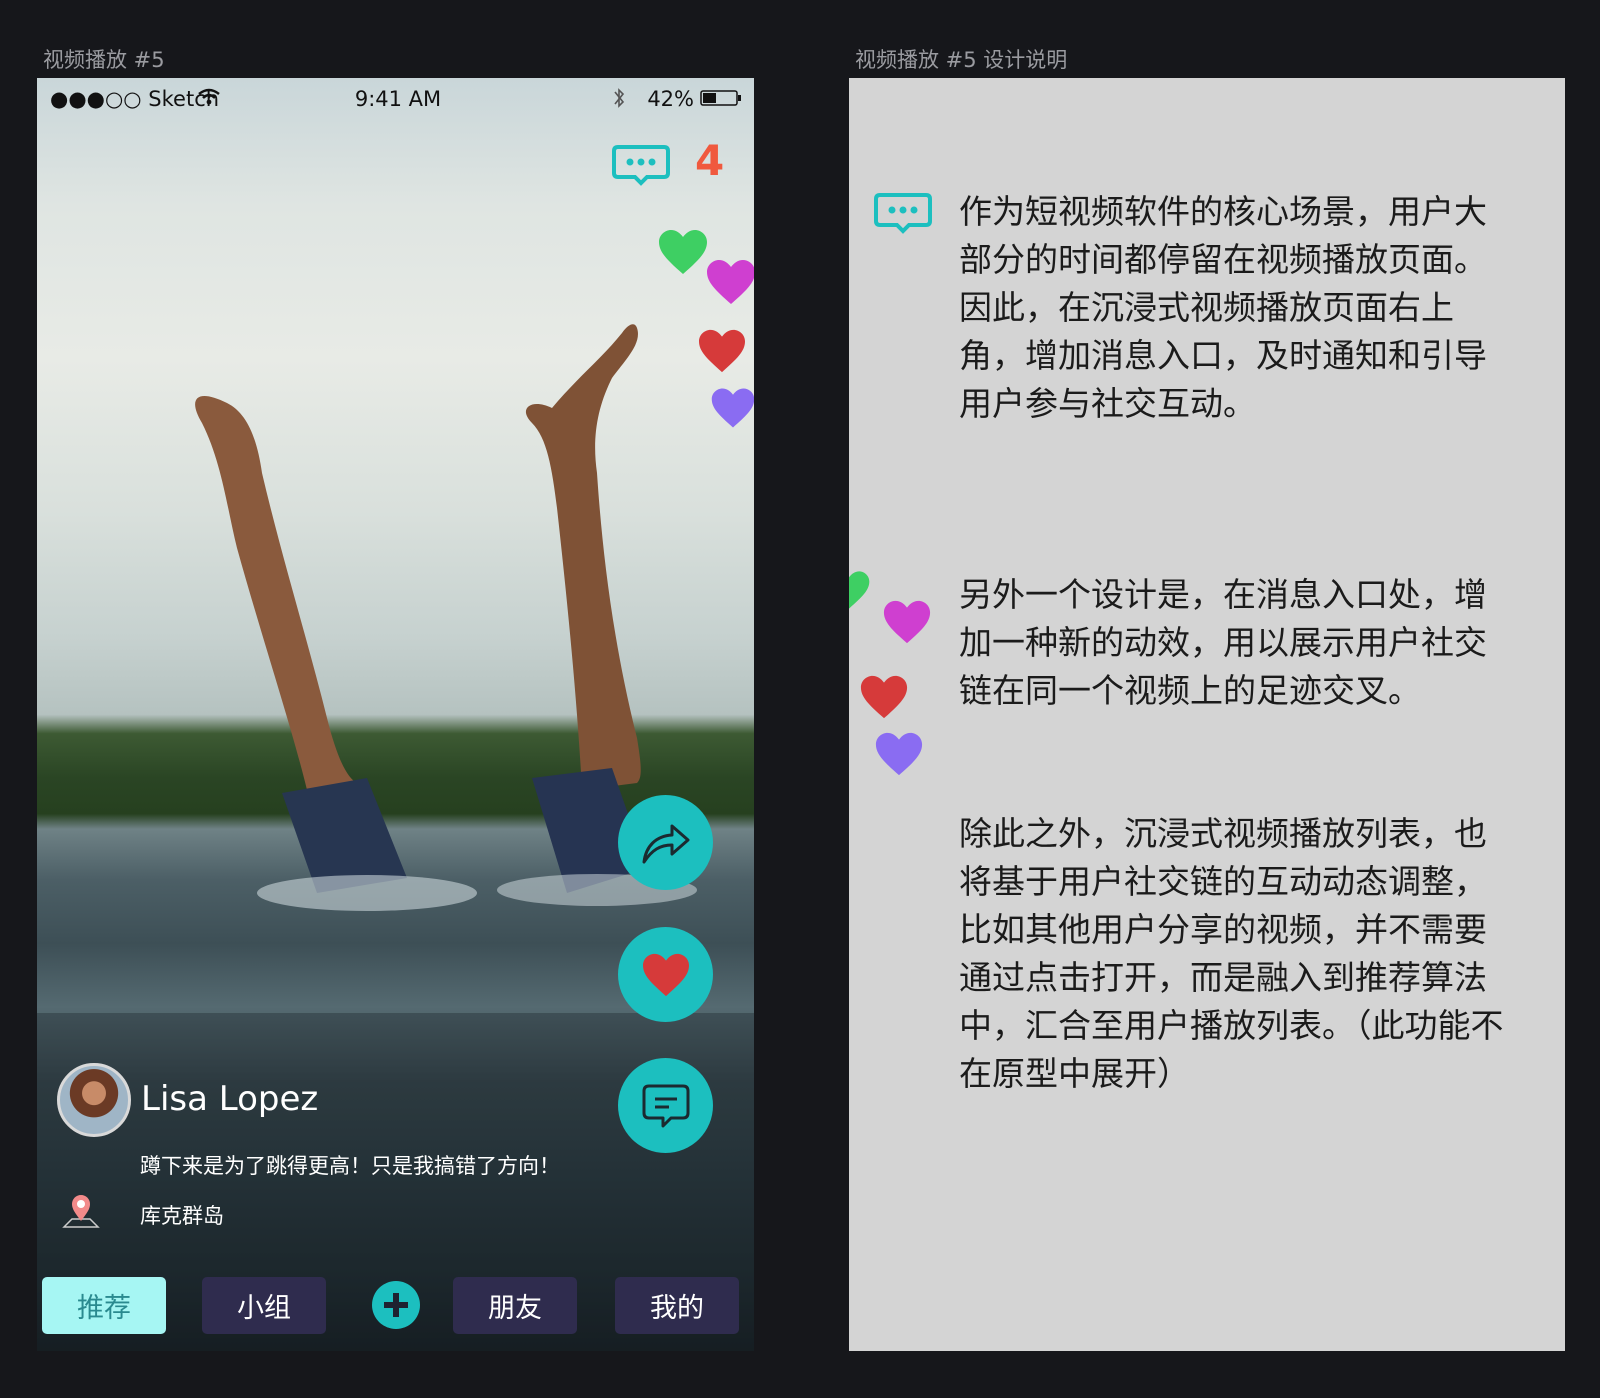 Image resolution: width=1600 pixels, height=1398 pixels. Describe the element at coordinates (104, 1305) in the screenshot. I see `tab-recommend: 推荐` at that location.